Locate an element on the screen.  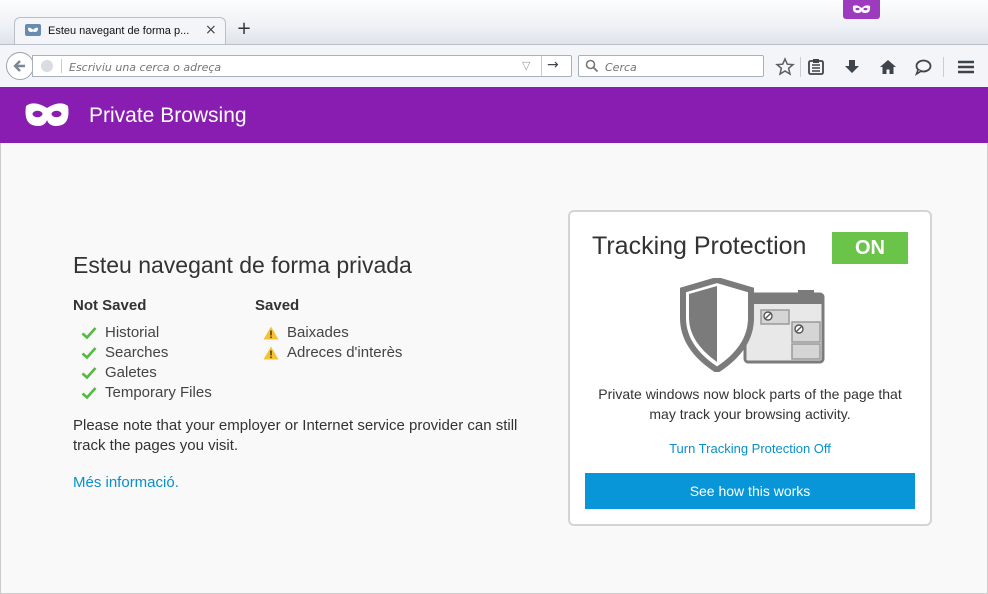
list-item: Adreces d'interès is located at coordinates (332, 352).